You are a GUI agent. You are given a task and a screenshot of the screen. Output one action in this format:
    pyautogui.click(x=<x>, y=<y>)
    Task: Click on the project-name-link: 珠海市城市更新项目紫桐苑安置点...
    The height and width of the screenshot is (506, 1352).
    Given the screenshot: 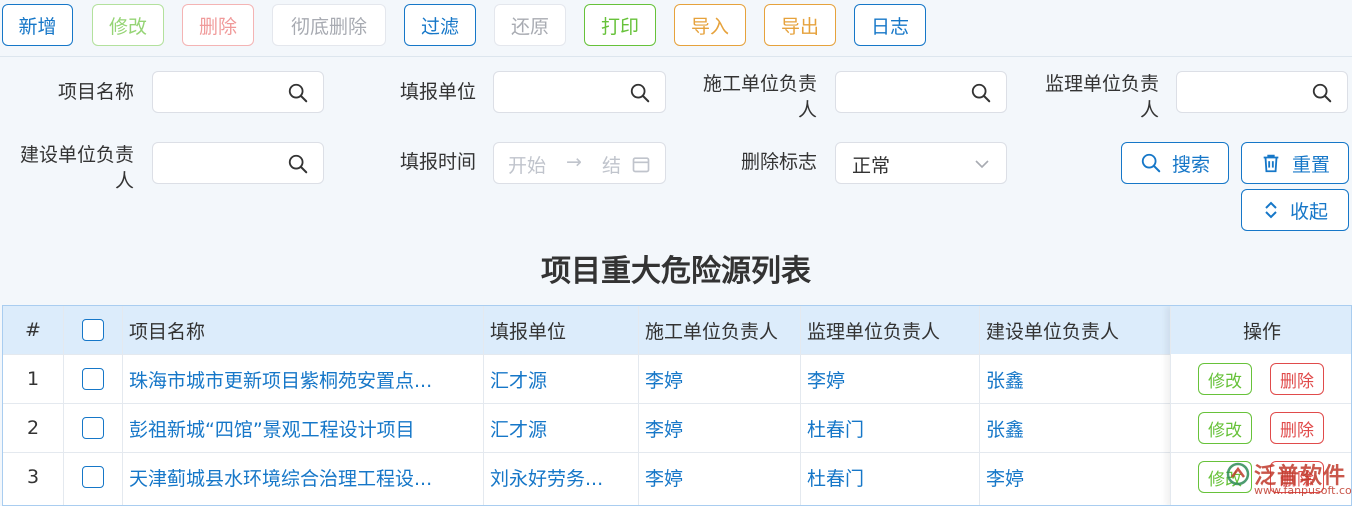 What is the action you would take?
    pyautogui.click(x=304, y=379)
    